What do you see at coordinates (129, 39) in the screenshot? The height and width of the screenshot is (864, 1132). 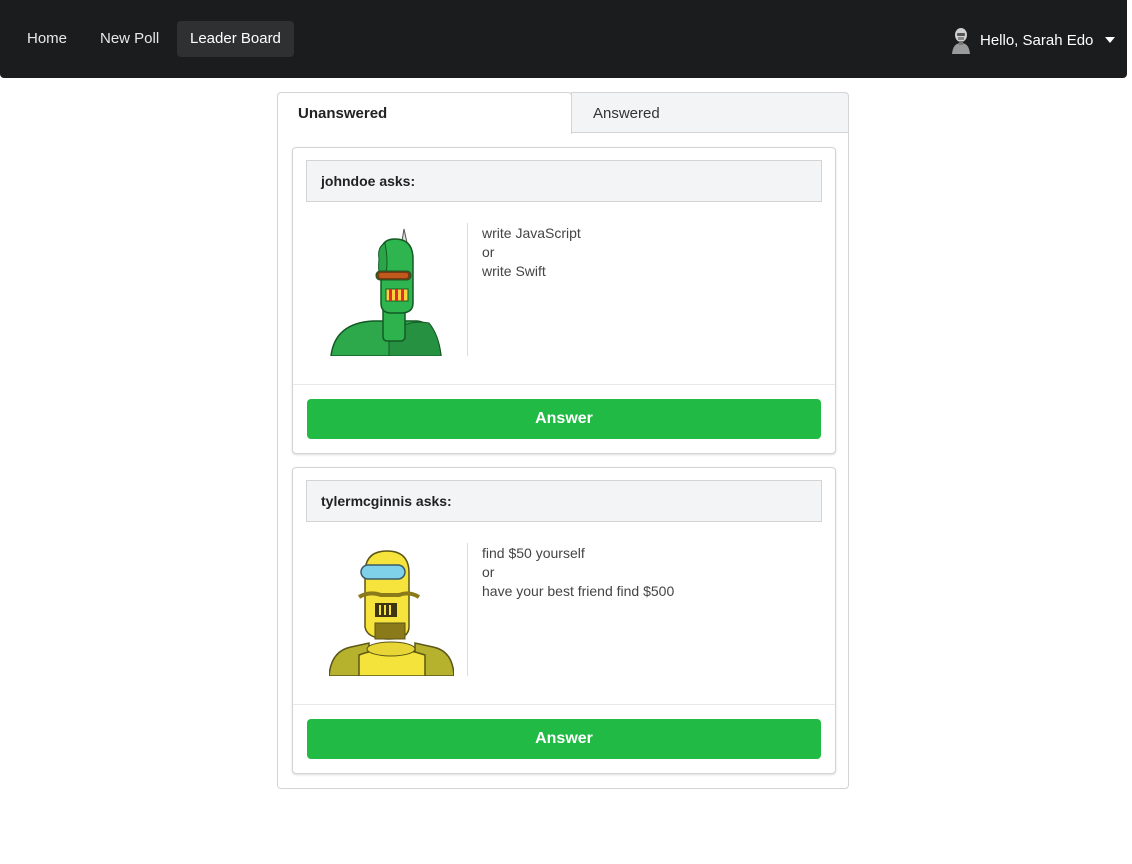 I see `nav-new-poll-link: New Poll` at bounding box center [129, 39].